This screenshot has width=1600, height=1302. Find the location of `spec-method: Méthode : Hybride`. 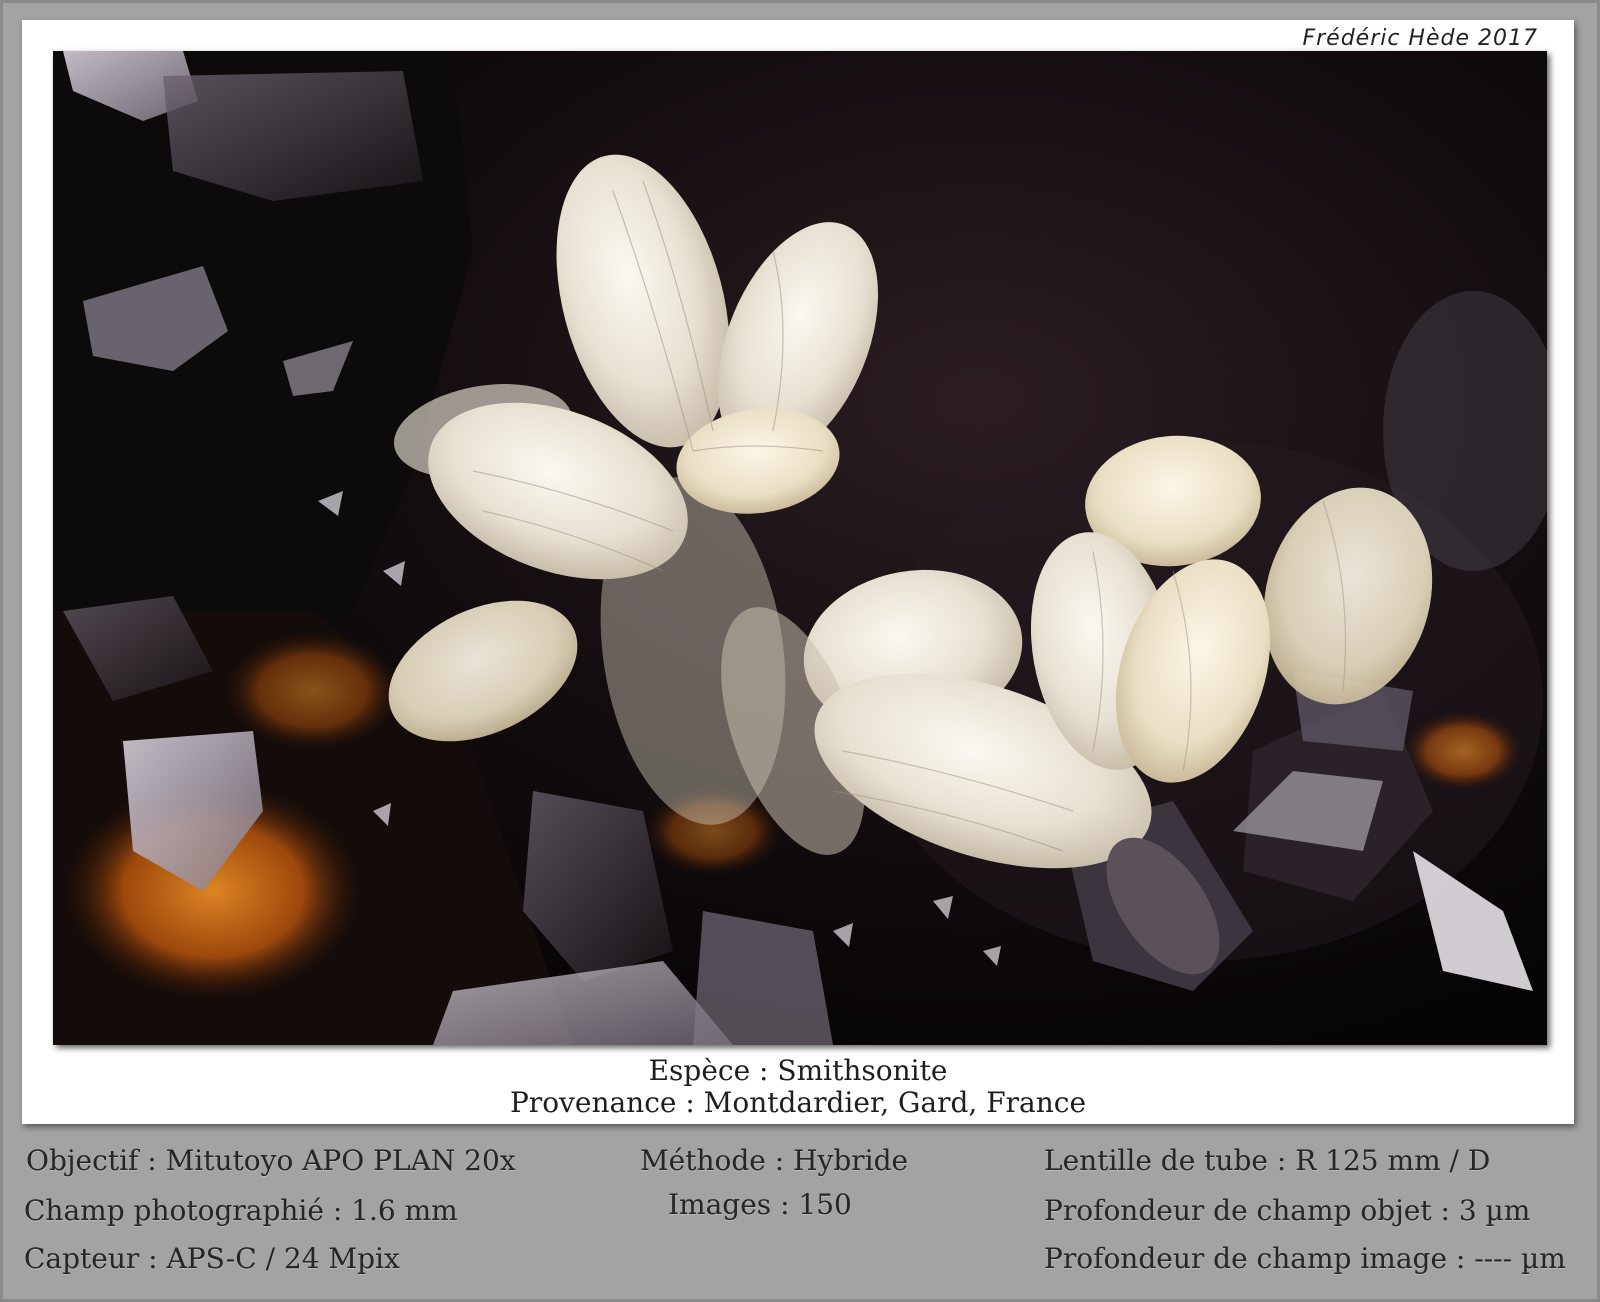

spec-method: Méthode : Hybride is located at coordinates (774, 1160).